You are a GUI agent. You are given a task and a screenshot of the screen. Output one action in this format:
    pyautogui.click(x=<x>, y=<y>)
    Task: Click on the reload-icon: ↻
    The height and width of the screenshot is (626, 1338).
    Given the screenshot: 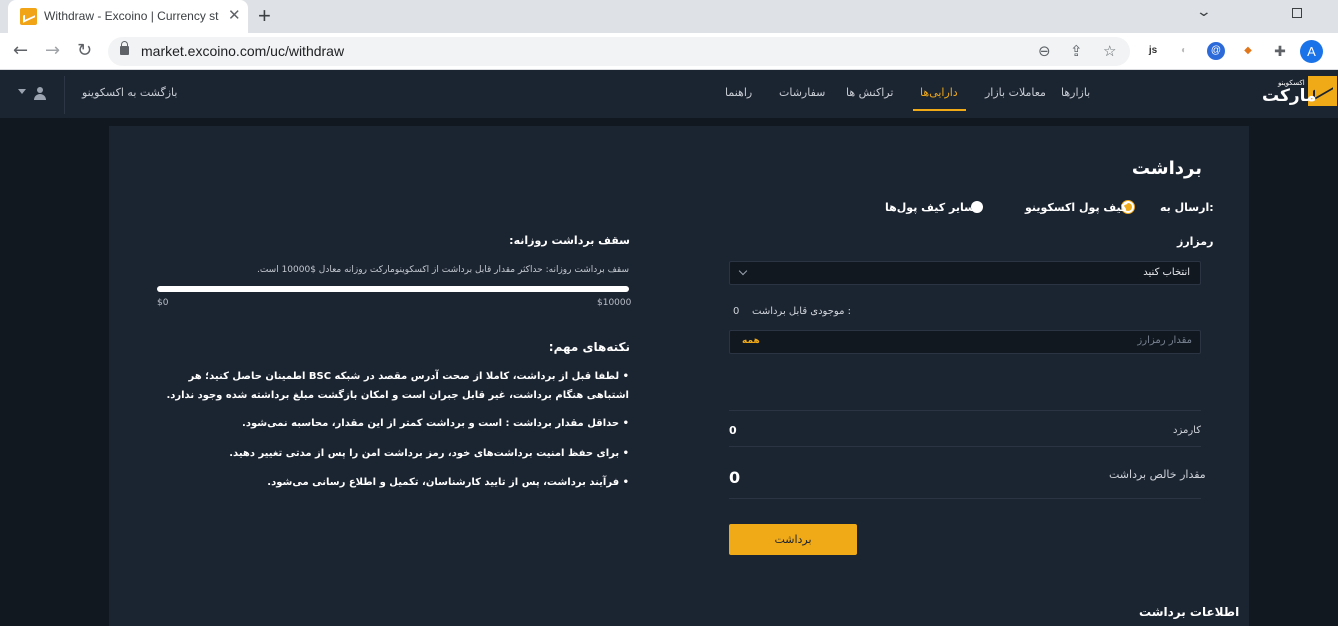 What is the action you would take?
    pyautogui.click(x=84, y=50)
    